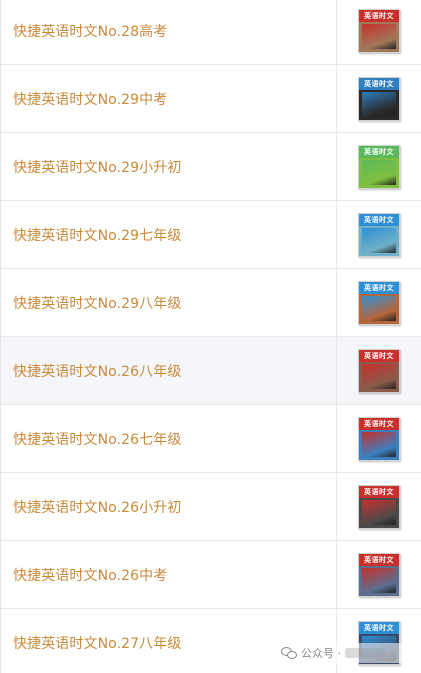 This screenshot has height=673, width=421. I want to click on item-title-link: 快捷英语时文No.26中考, so click(90, 575).